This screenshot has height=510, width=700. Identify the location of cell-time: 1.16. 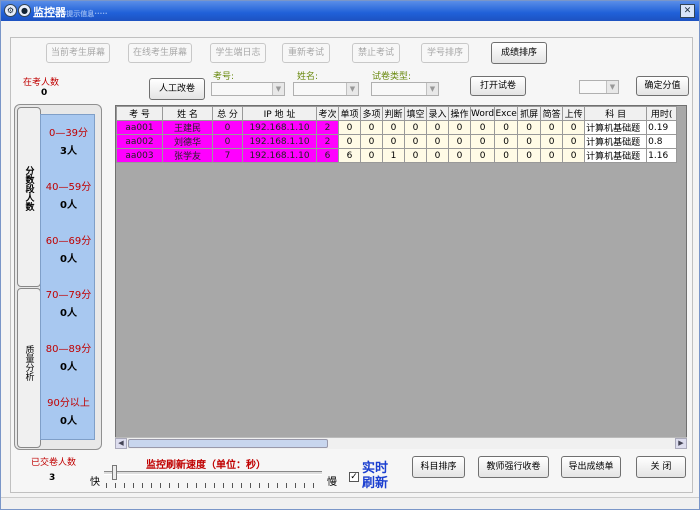
(662, 155).